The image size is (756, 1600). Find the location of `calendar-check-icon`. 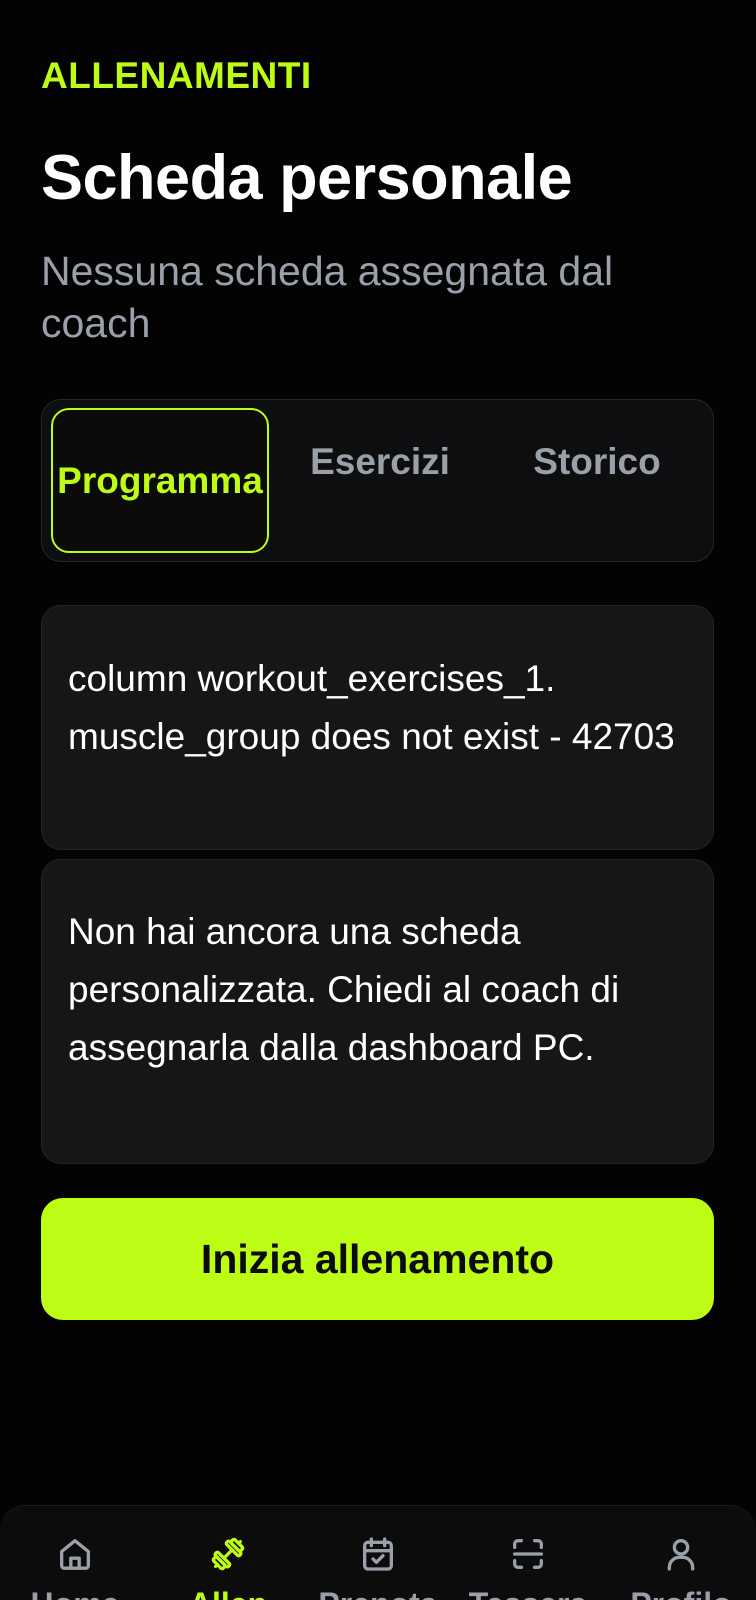

calendar-check-icon is located at coordinates (378, 1554).